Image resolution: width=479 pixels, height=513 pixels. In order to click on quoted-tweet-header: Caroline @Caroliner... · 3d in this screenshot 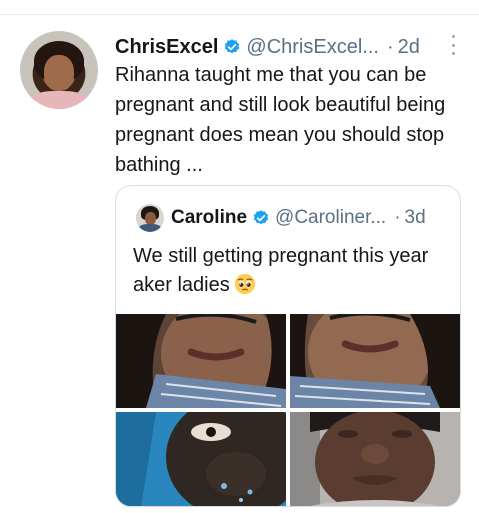, I will do `click(313, 218)`.